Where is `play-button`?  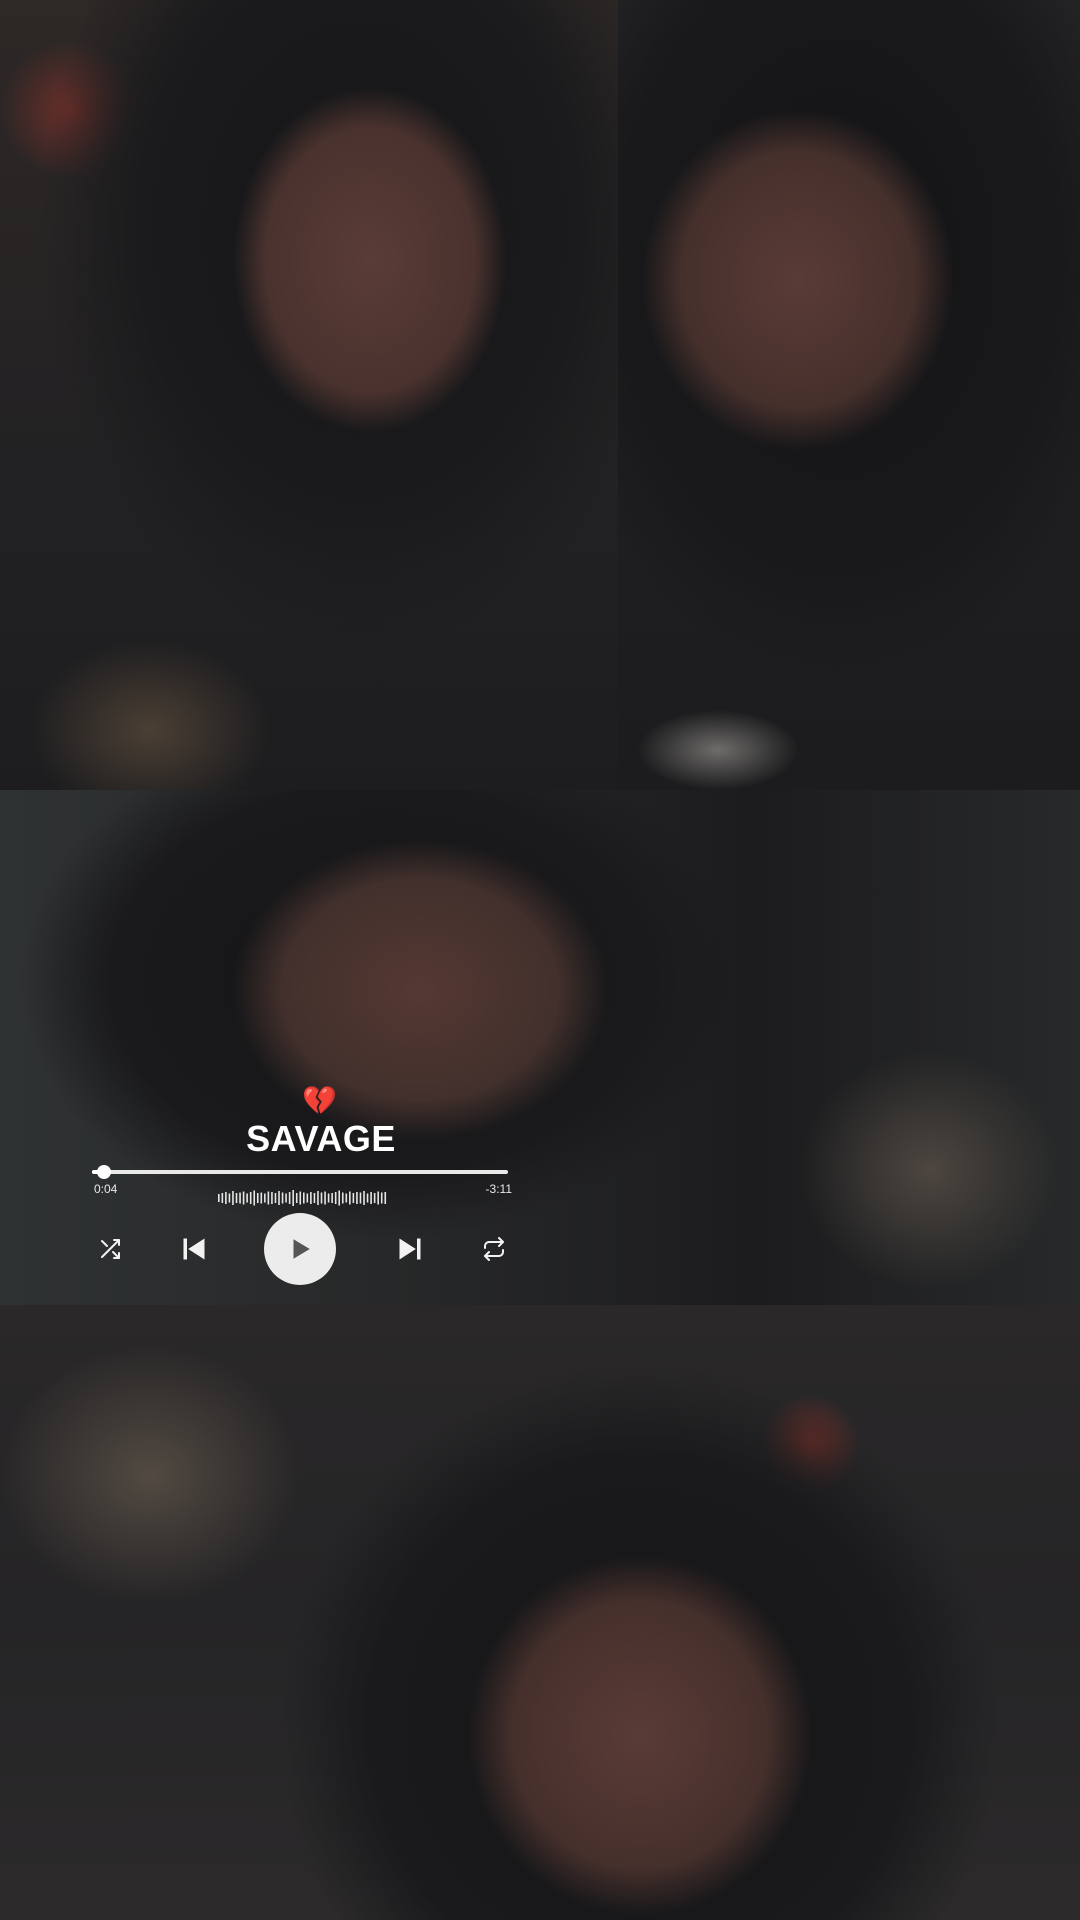
play-button is located at coordinates (300, 1249).